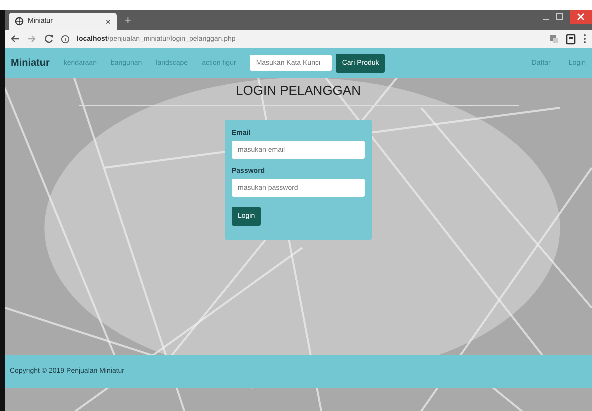 This screenshot has height=411, width=592. What do you see at coordinates (128, 21) in the screenshot?
I see `new-tab-button: +` at bounding box center [128, 21].